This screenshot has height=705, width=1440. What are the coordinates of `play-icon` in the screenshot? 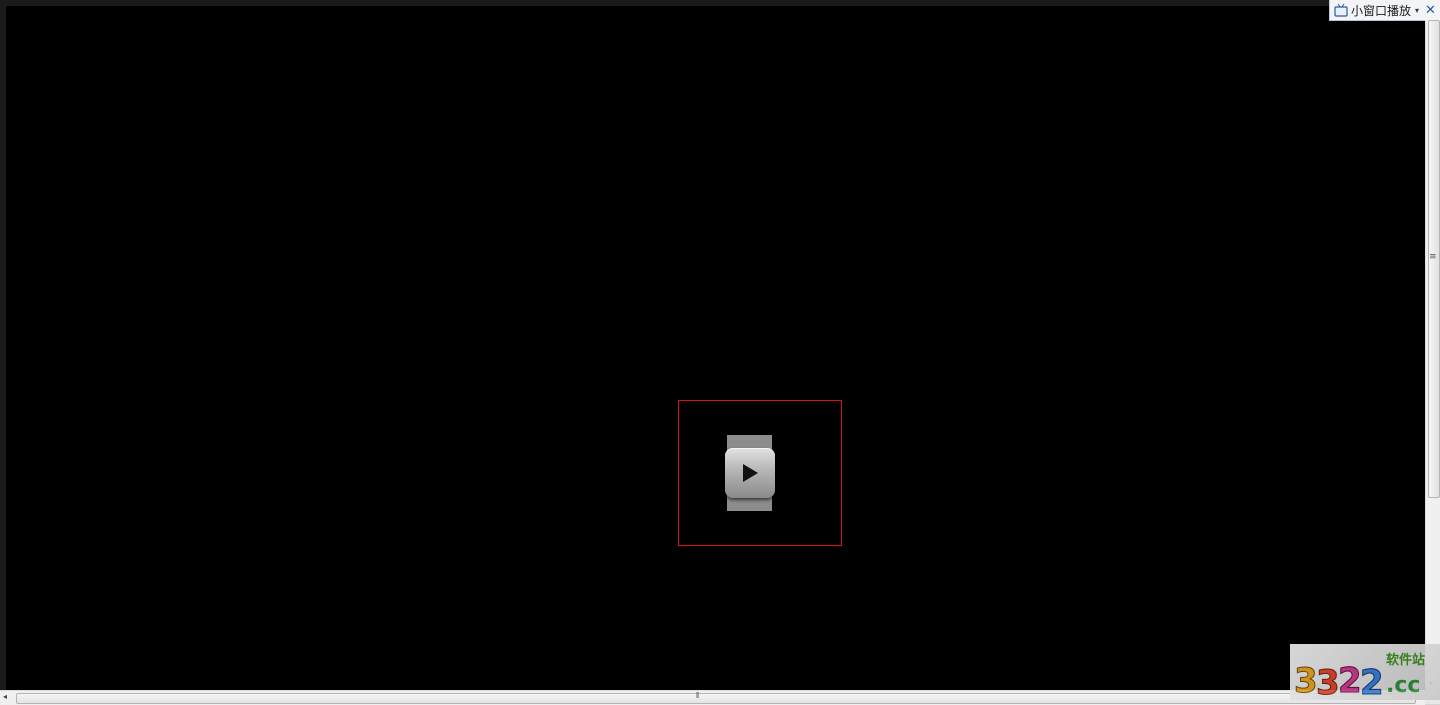 It's located at (750, 473).